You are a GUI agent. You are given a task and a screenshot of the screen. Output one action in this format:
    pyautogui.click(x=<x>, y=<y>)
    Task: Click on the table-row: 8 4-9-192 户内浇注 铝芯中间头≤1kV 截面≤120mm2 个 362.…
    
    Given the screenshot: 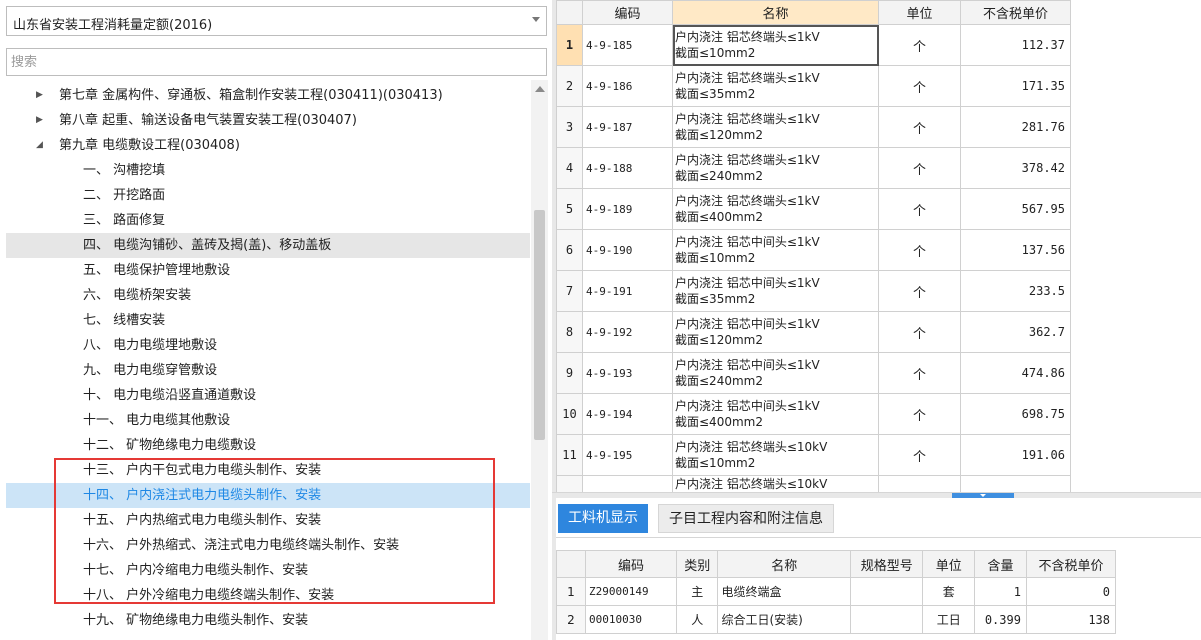 What is the action you would take?
    pyautogui.click(x=813, y=332)
    